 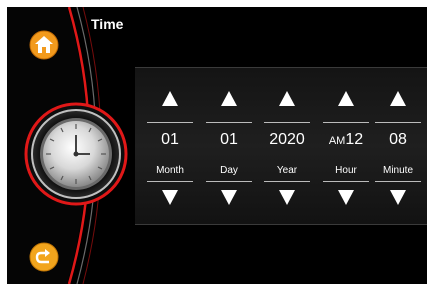 I want to click on month-up-button, so click(x=170, y=98).